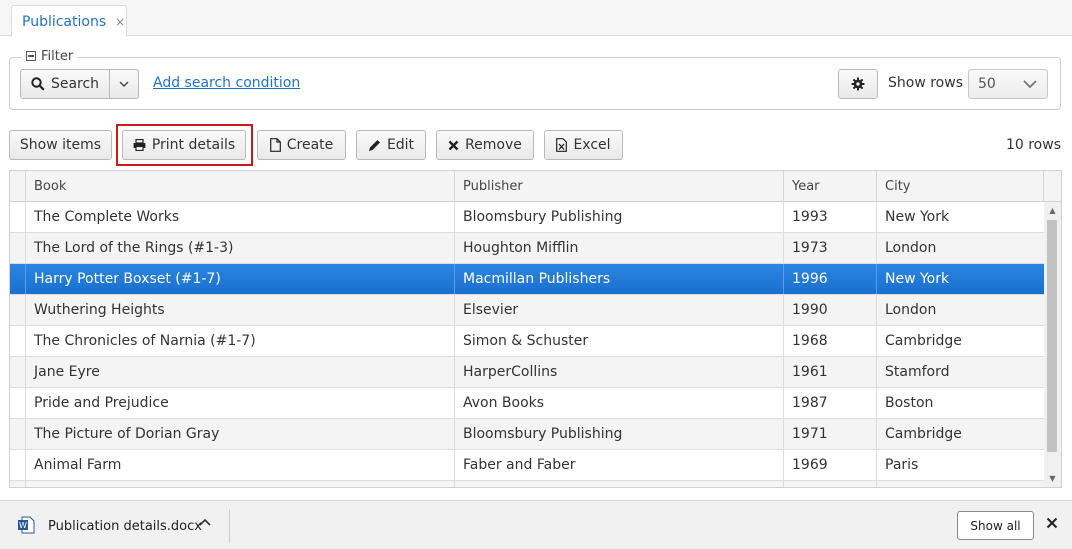 Image resolution: width=1072 pixels, height=549 pixels. I want to click on remove-button: Remove, so click(485, 145).